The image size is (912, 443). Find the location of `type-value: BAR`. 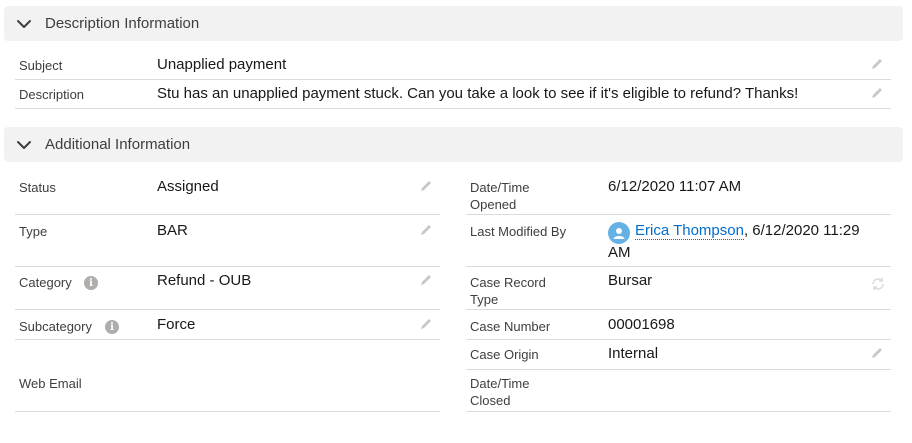

type-value: BAR is located at coordinates (172, 230).